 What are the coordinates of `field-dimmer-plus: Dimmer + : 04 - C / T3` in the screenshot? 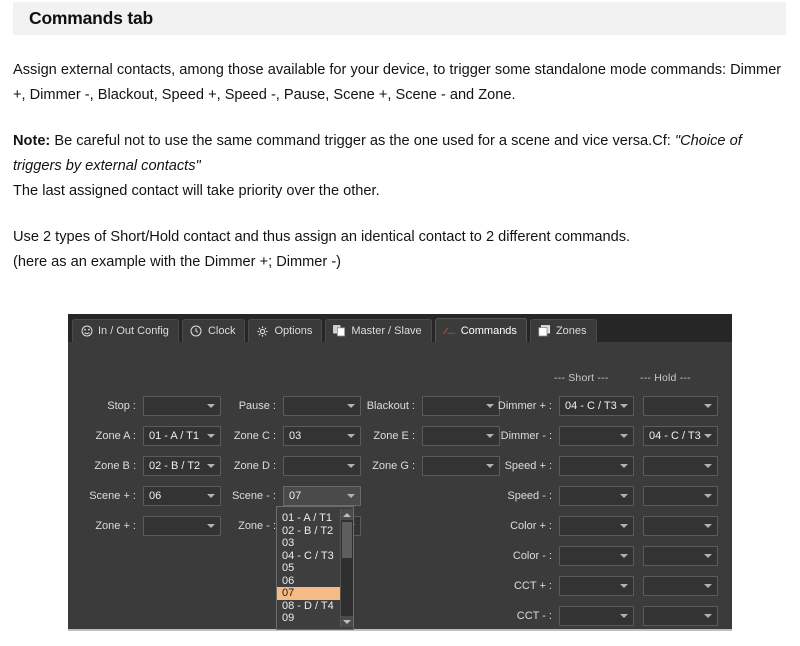 It's located at (597, 406).